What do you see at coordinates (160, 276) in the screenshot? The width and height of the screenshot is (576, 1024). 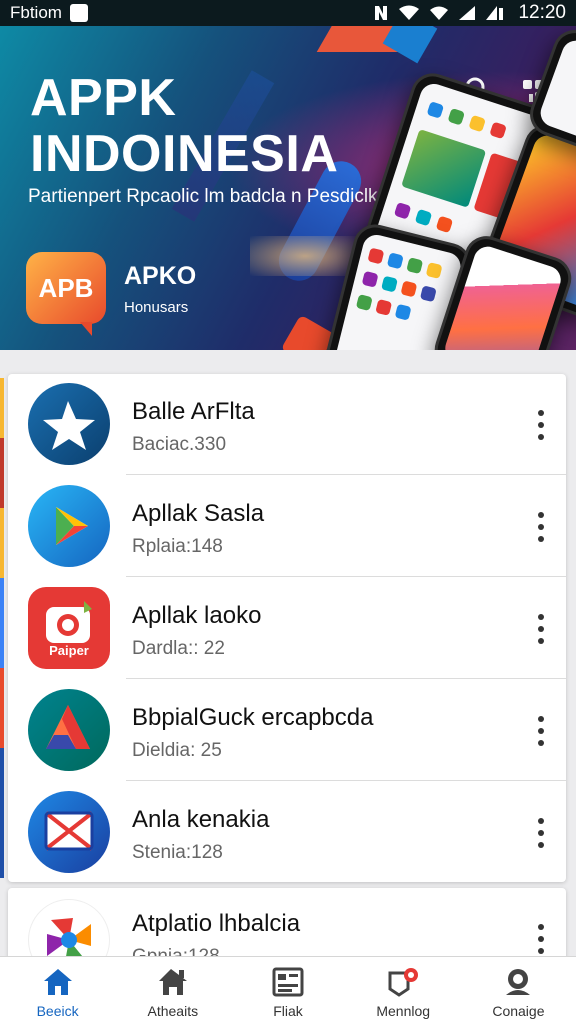 I see `banner-brand-name: APKO` at bounding box center [160, 276].